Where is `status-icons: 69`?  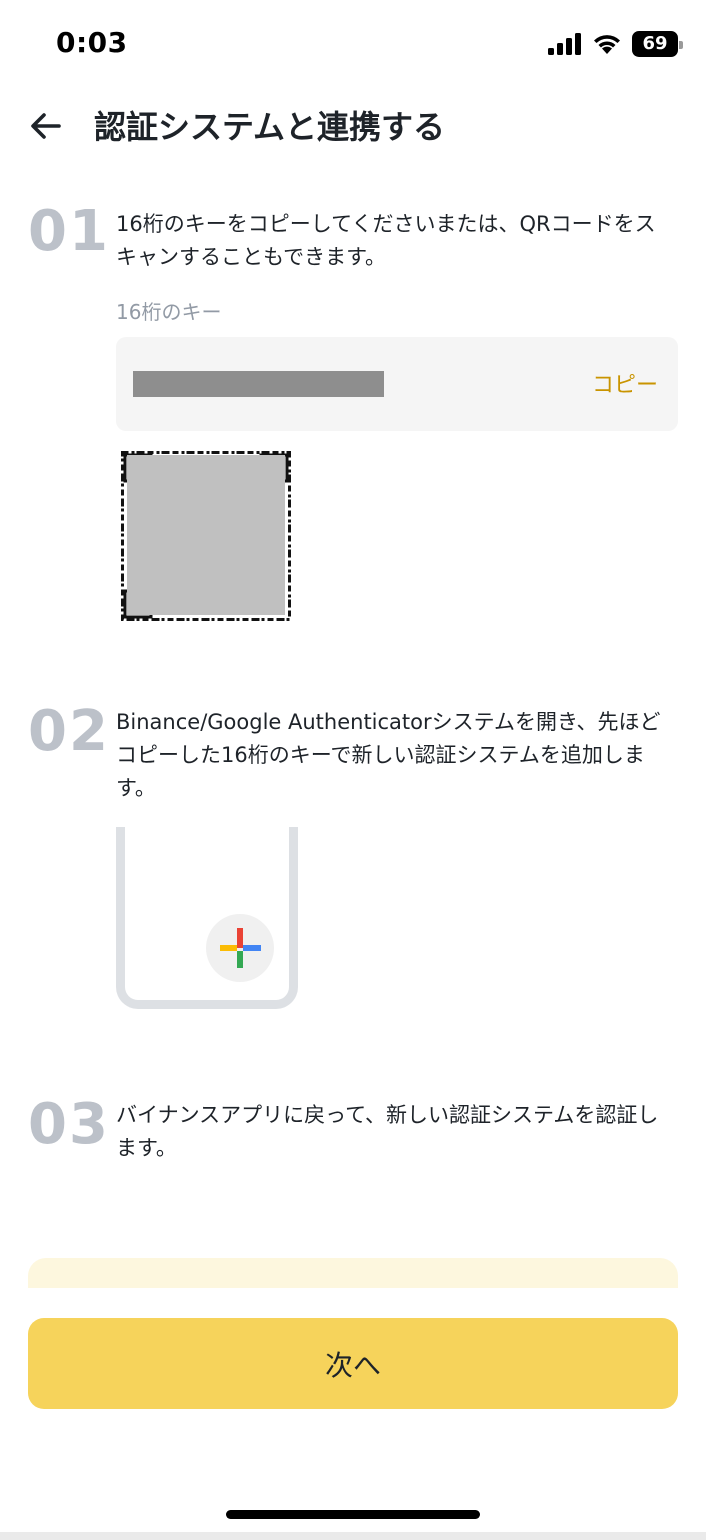 status-icons: 69 is located at coordinates (615, 44).